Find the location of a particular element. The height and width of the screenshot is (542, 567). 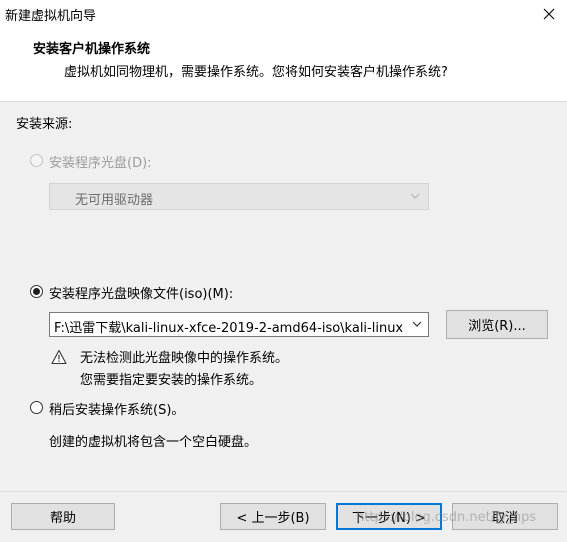

page-title: 安装客户机操作系统 is located at coordinates (92, 49).